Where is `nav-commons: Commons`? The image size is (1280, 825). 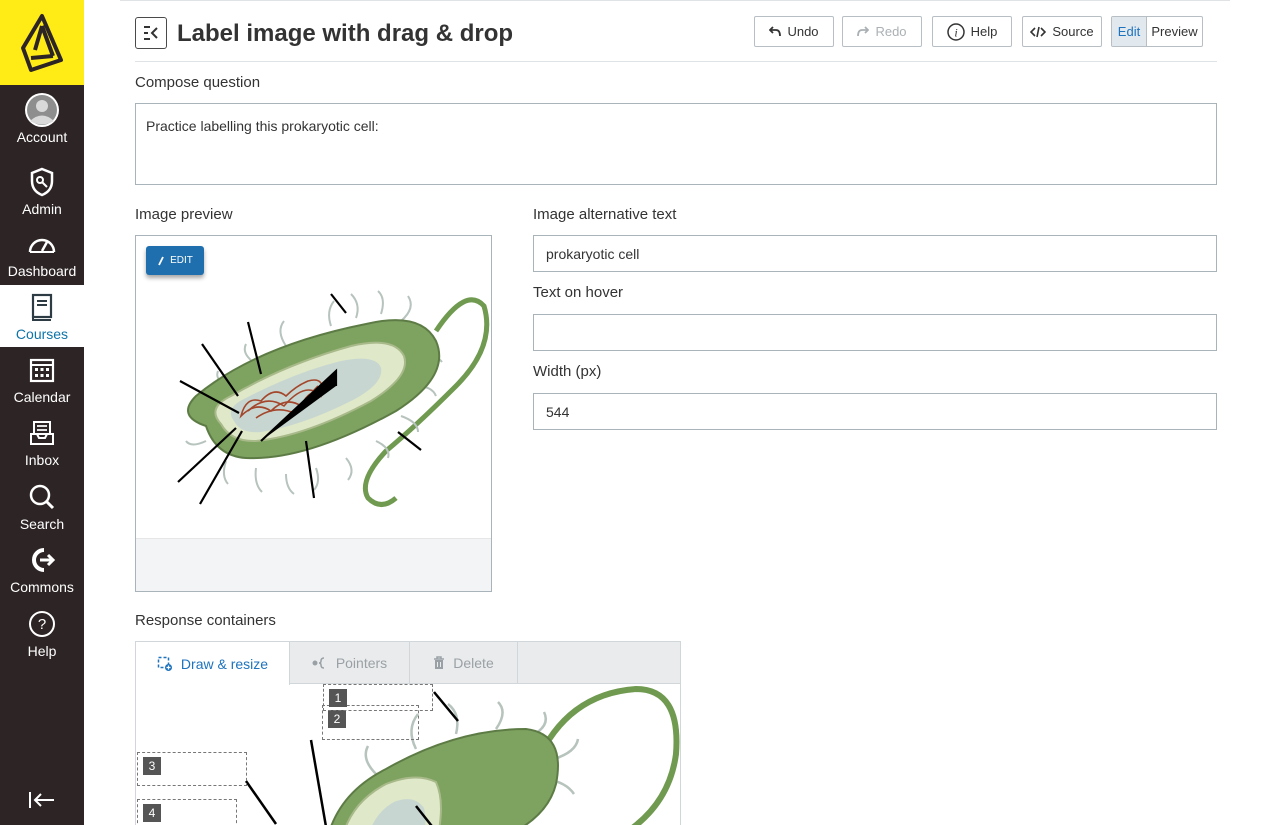 nav-commons: Commons is located at coordinates (42, 569).